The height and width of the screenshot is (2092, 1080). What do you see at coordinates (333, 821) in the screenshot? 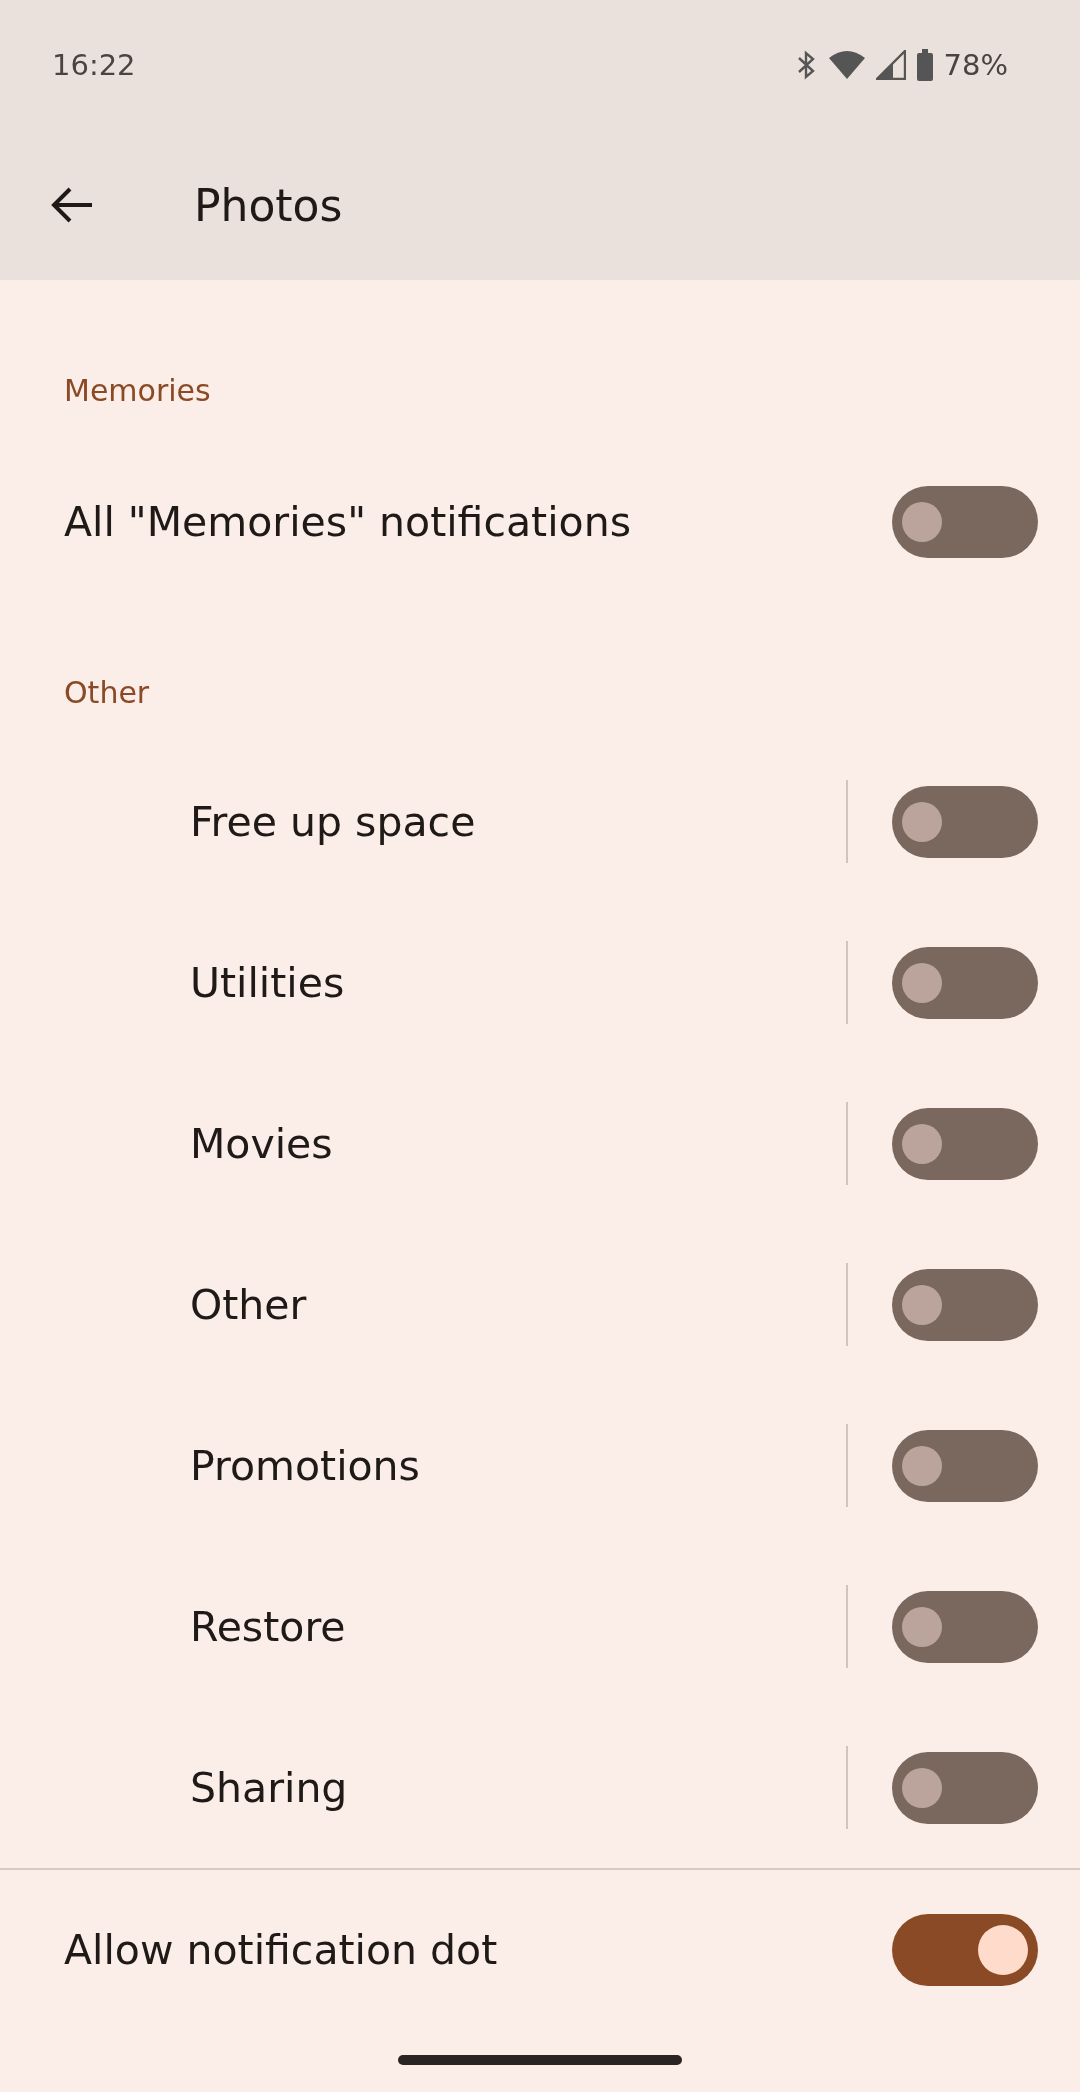
I see `setting-label: Free up space` at bounding box center [333, 821].